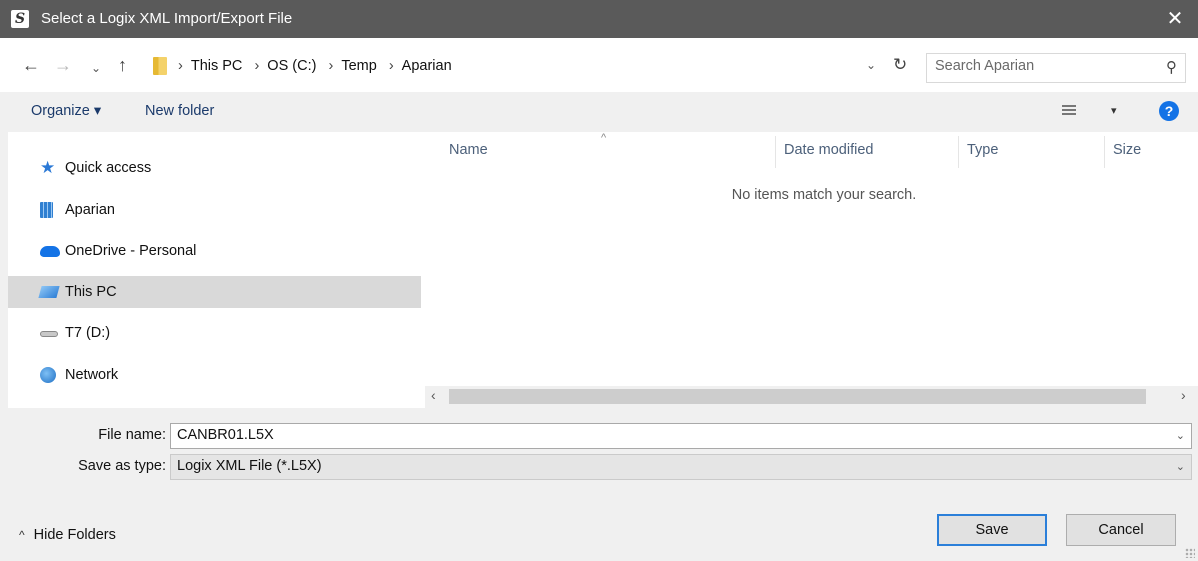 Image resolution: width=1198 pixels, height=561 pixels. I want to click on column-header-size: Size, so click(1127, 150).